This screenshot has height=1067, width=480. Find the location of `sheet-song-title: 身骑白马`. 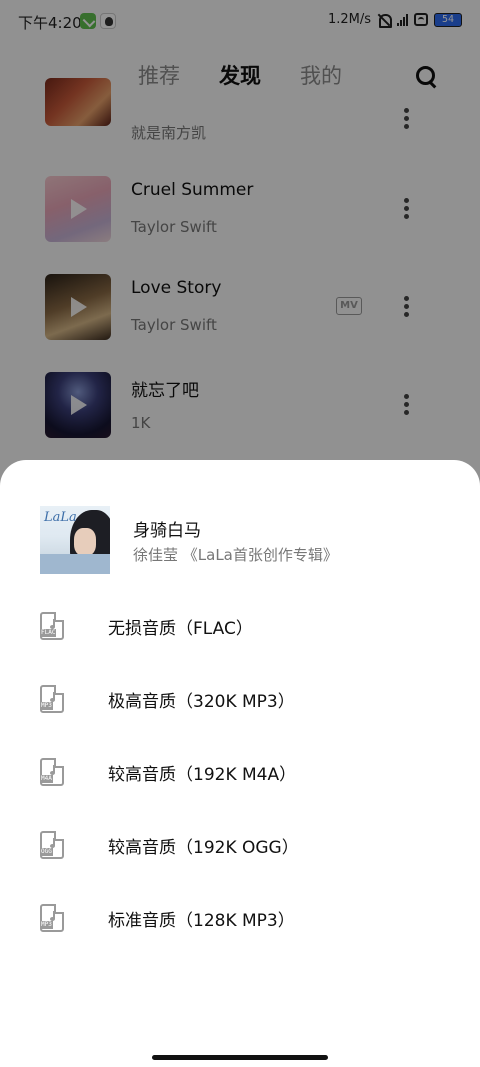

sheet-song-title: 身骑白马 is located at coordinates (167, 531).